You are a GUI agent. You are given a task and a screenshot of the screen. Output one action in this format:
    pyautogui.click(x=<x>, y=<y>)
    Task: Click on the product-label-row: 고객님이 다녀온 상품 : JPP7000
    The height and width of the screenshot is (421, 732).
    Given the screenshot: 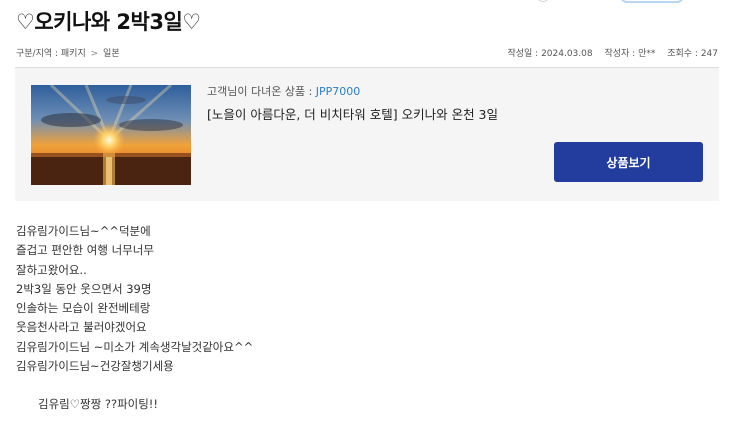 What is the action you would take?
    pyautogui.click(x=283, y=91)
    